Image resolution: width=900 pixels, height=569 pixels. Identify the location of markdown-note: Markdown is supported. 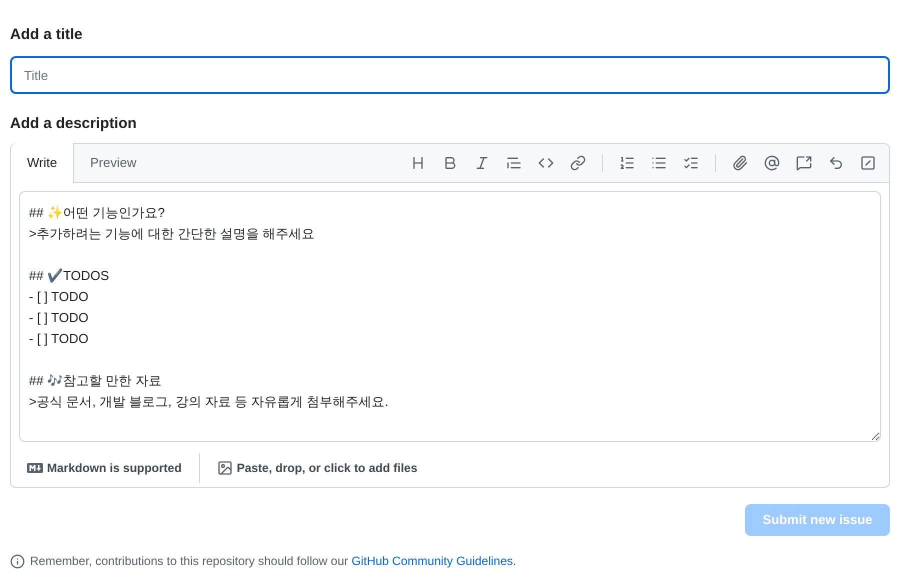
(114, 468).